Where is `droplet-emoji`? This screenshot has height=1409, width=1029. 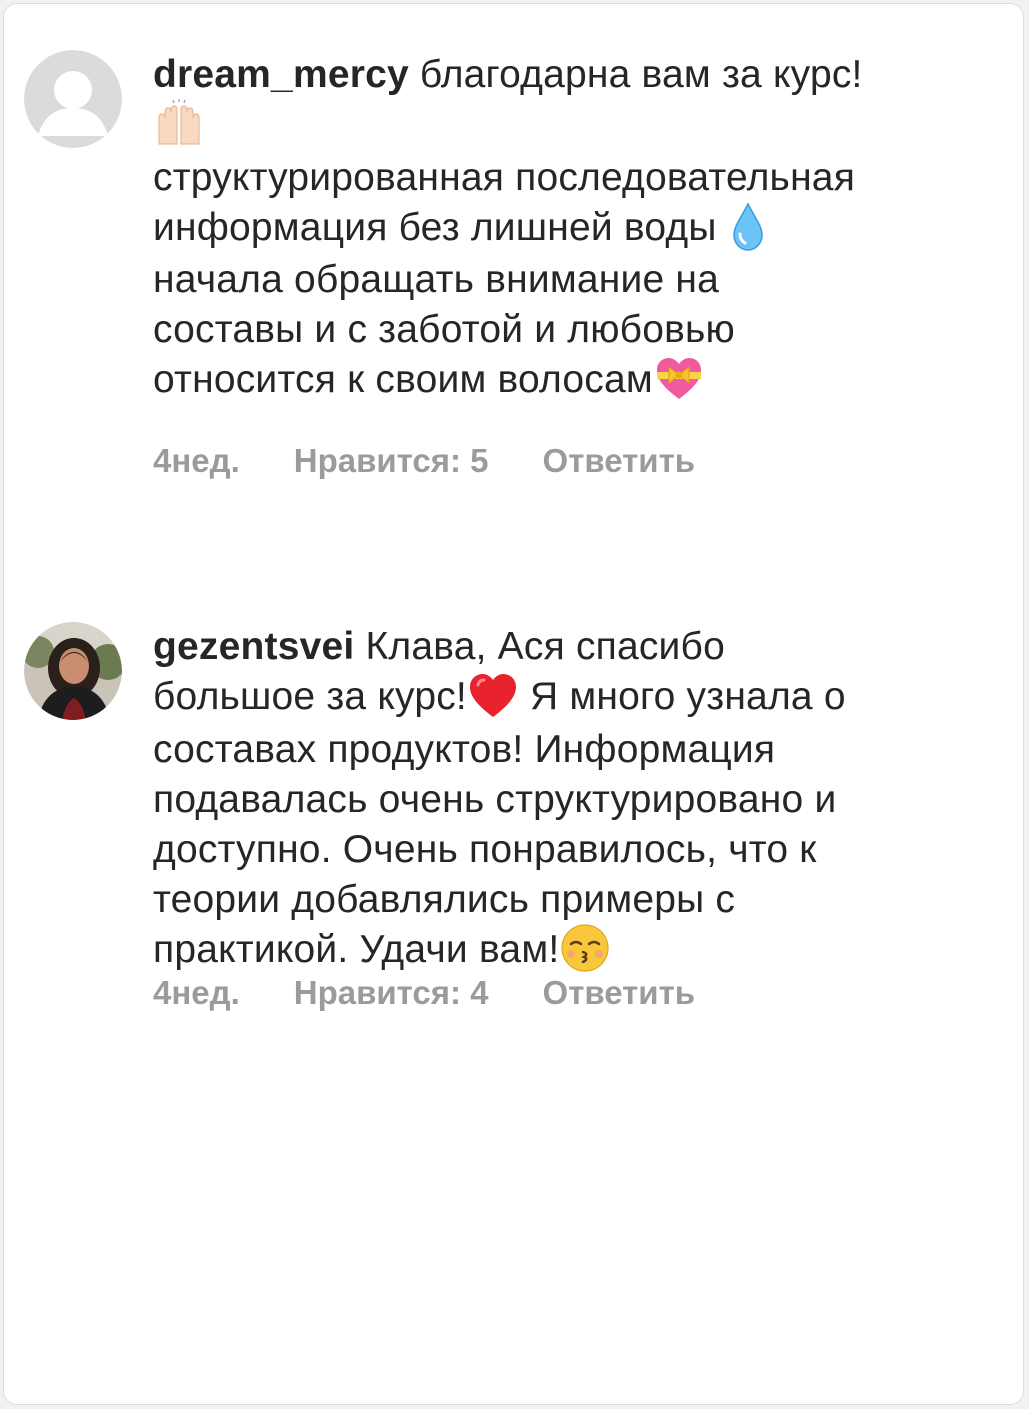
droplet-emoji is located at coordinates (748, 226).